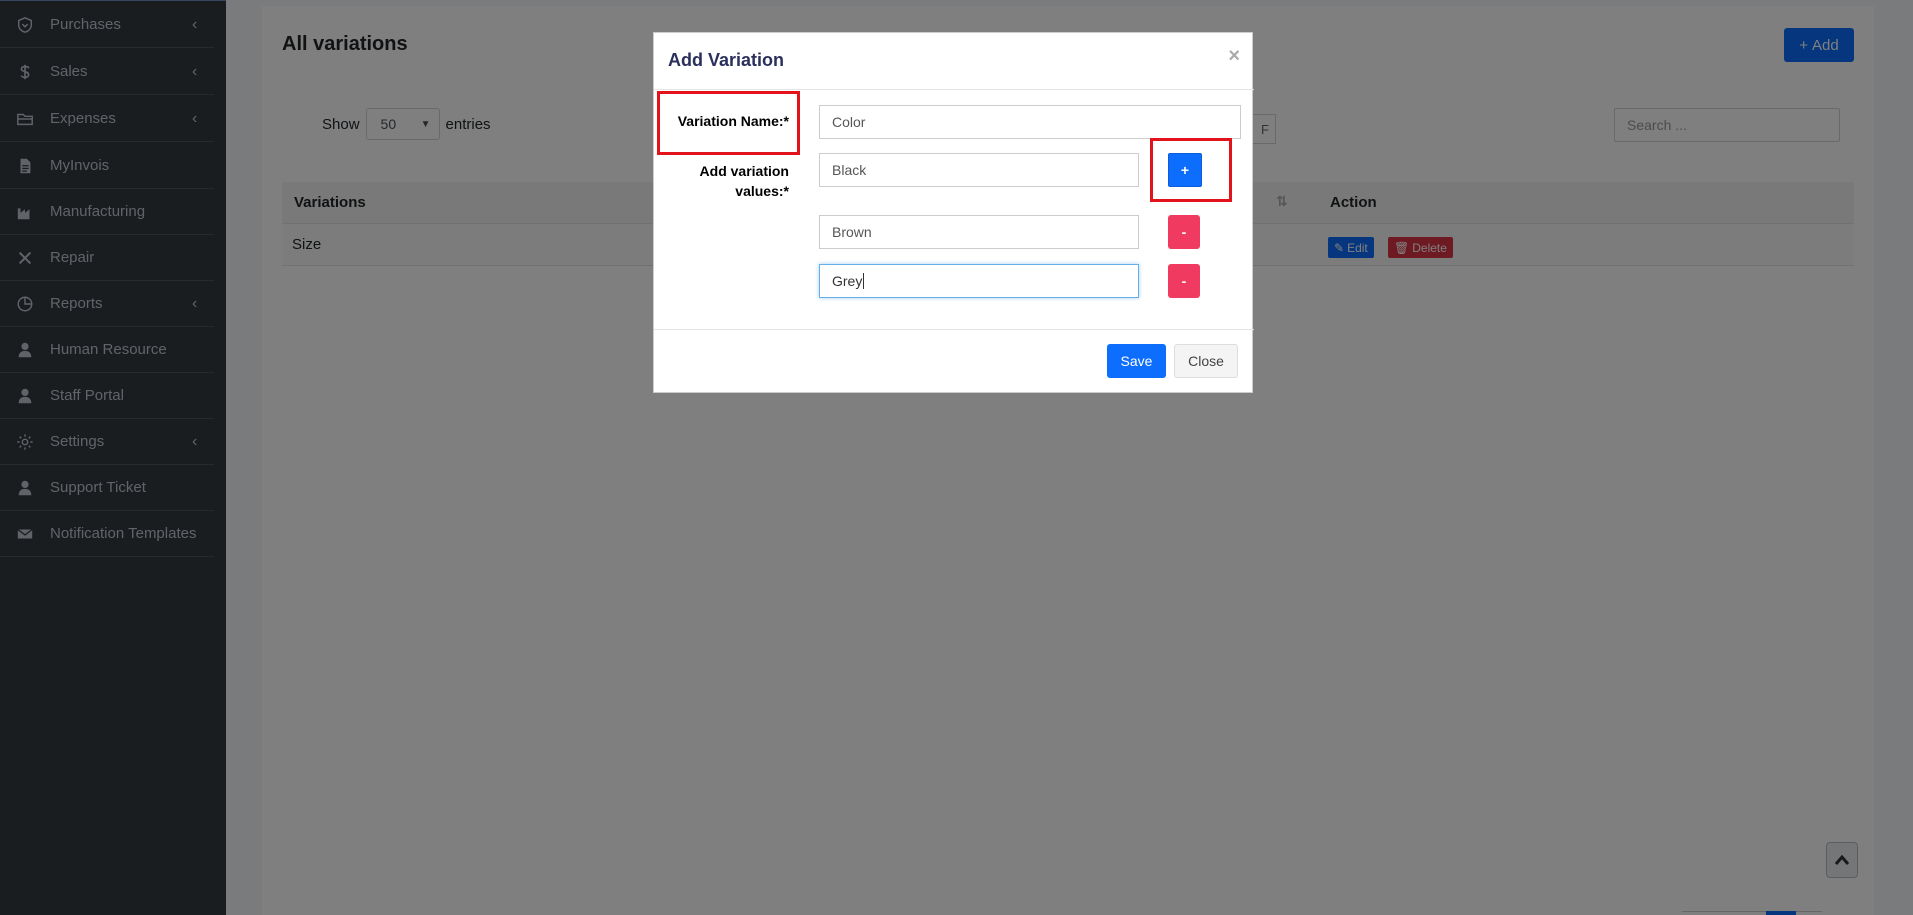  What do you see at coordinates (954, 61) in the screenshot?
I see `modal-header: Add Variation ×` at bounding box center [954, 61].